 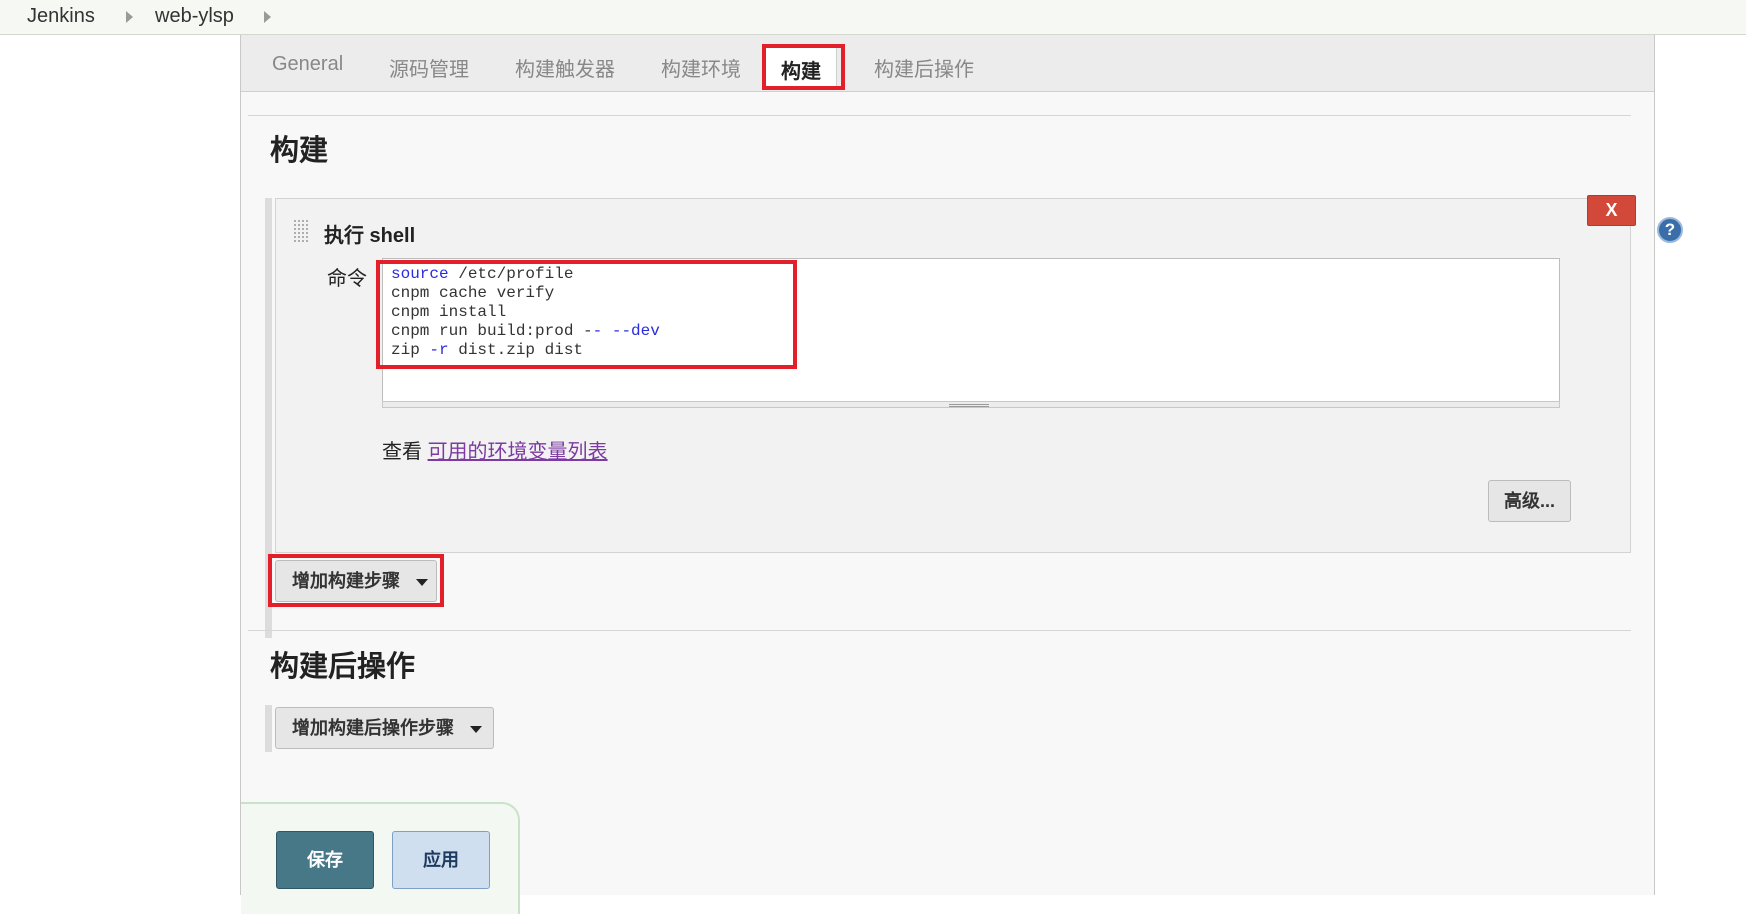 I want to click on highlight-box-tab, so click(x=803, y=67).